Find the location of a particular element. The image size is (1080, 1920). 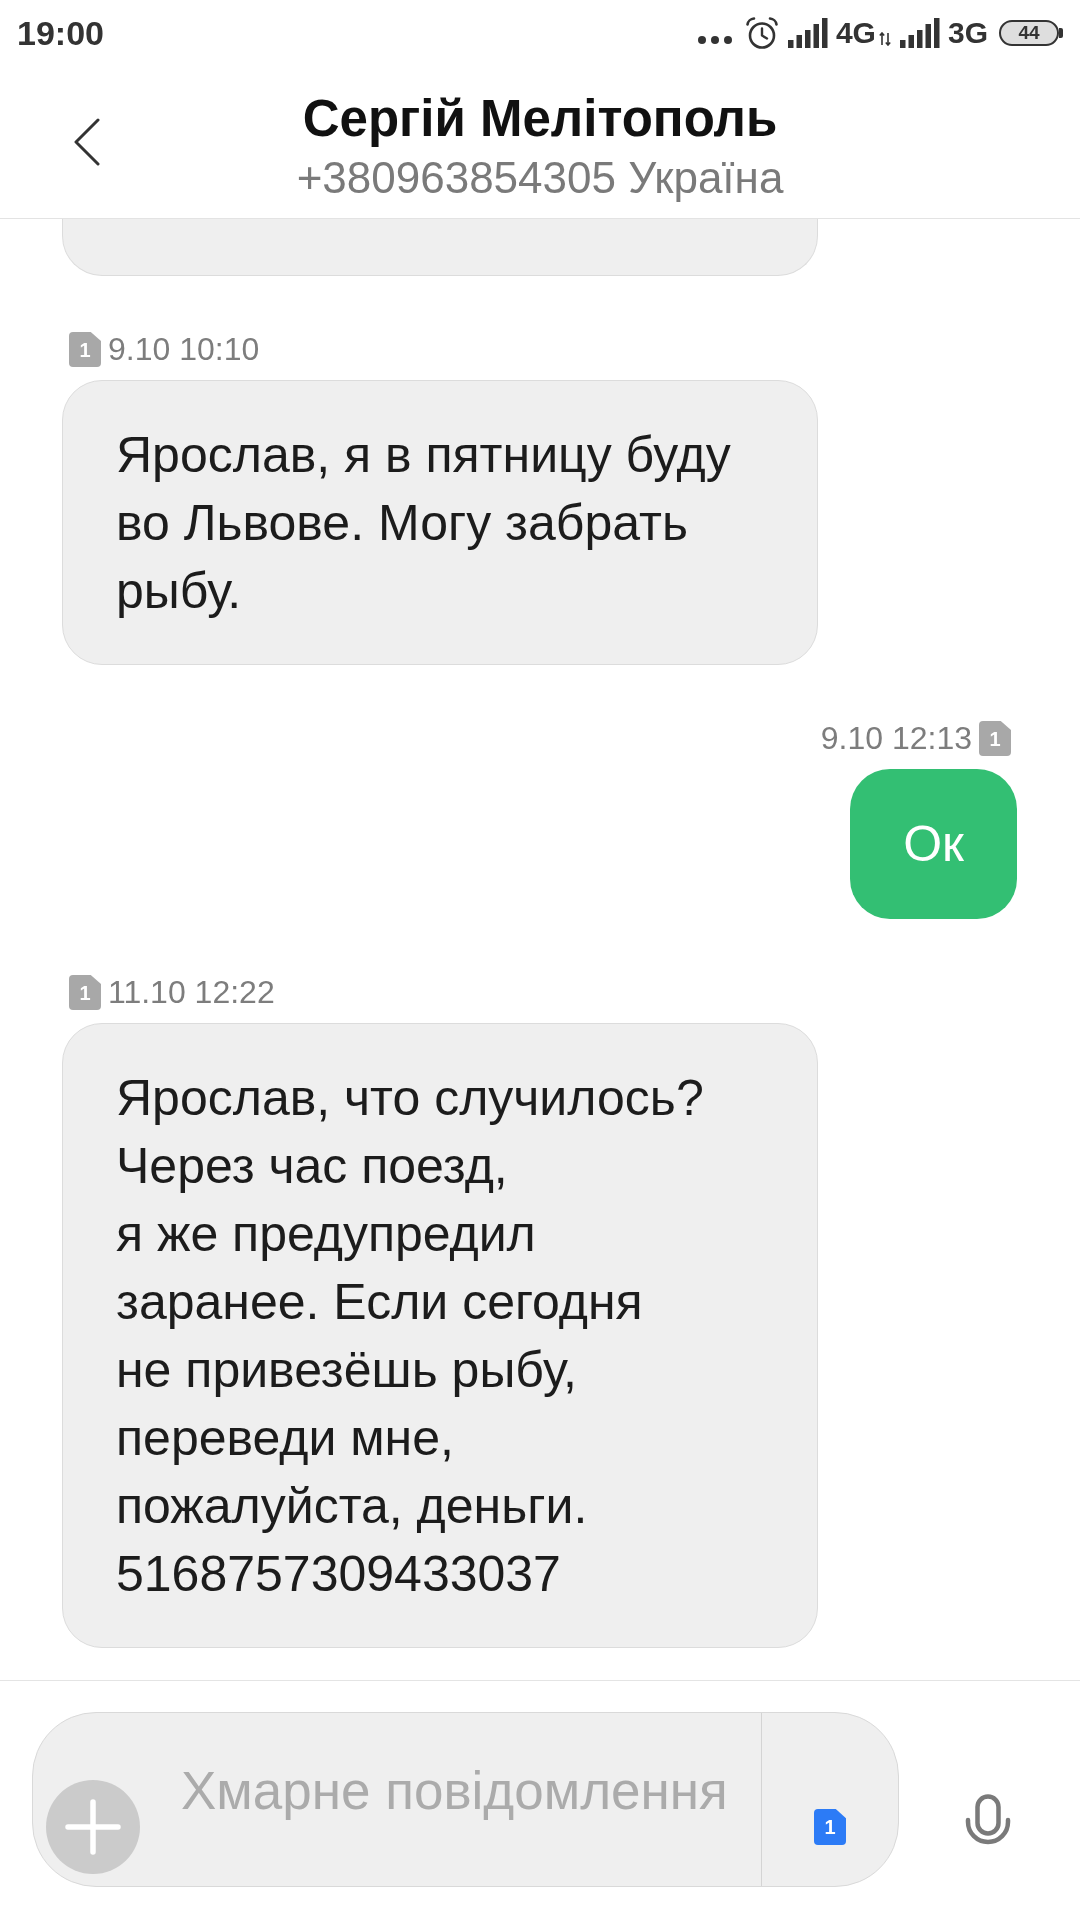

alarm-clock-icon is located at coordinates (761, 32).